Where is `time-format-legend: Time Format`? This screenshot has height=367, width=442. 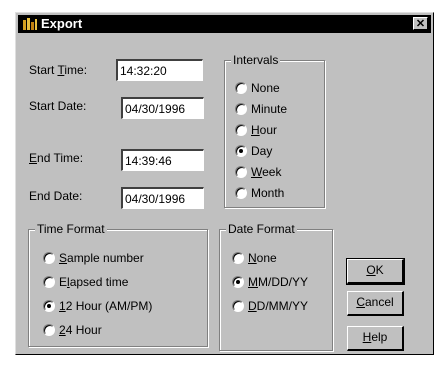
time-format-legend: Time Format is located at coordinates (71, 229).